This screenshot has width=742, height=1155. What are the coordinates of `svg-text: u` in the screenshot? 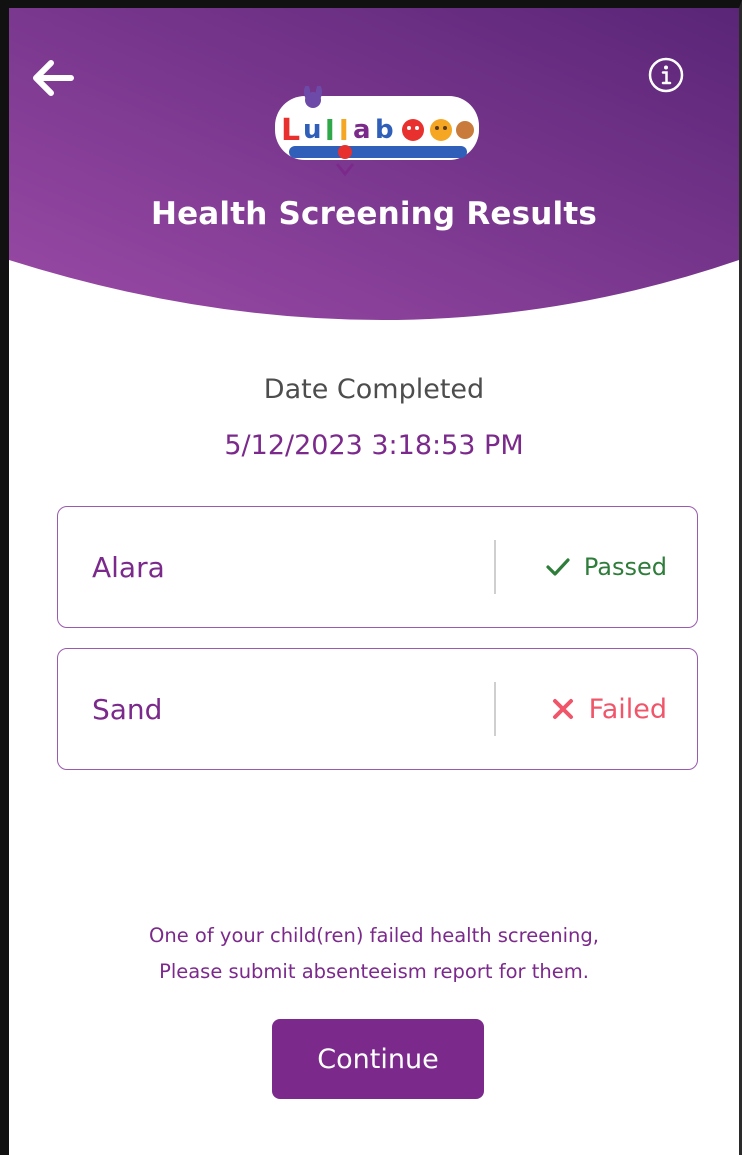 It's located at (312, 130).